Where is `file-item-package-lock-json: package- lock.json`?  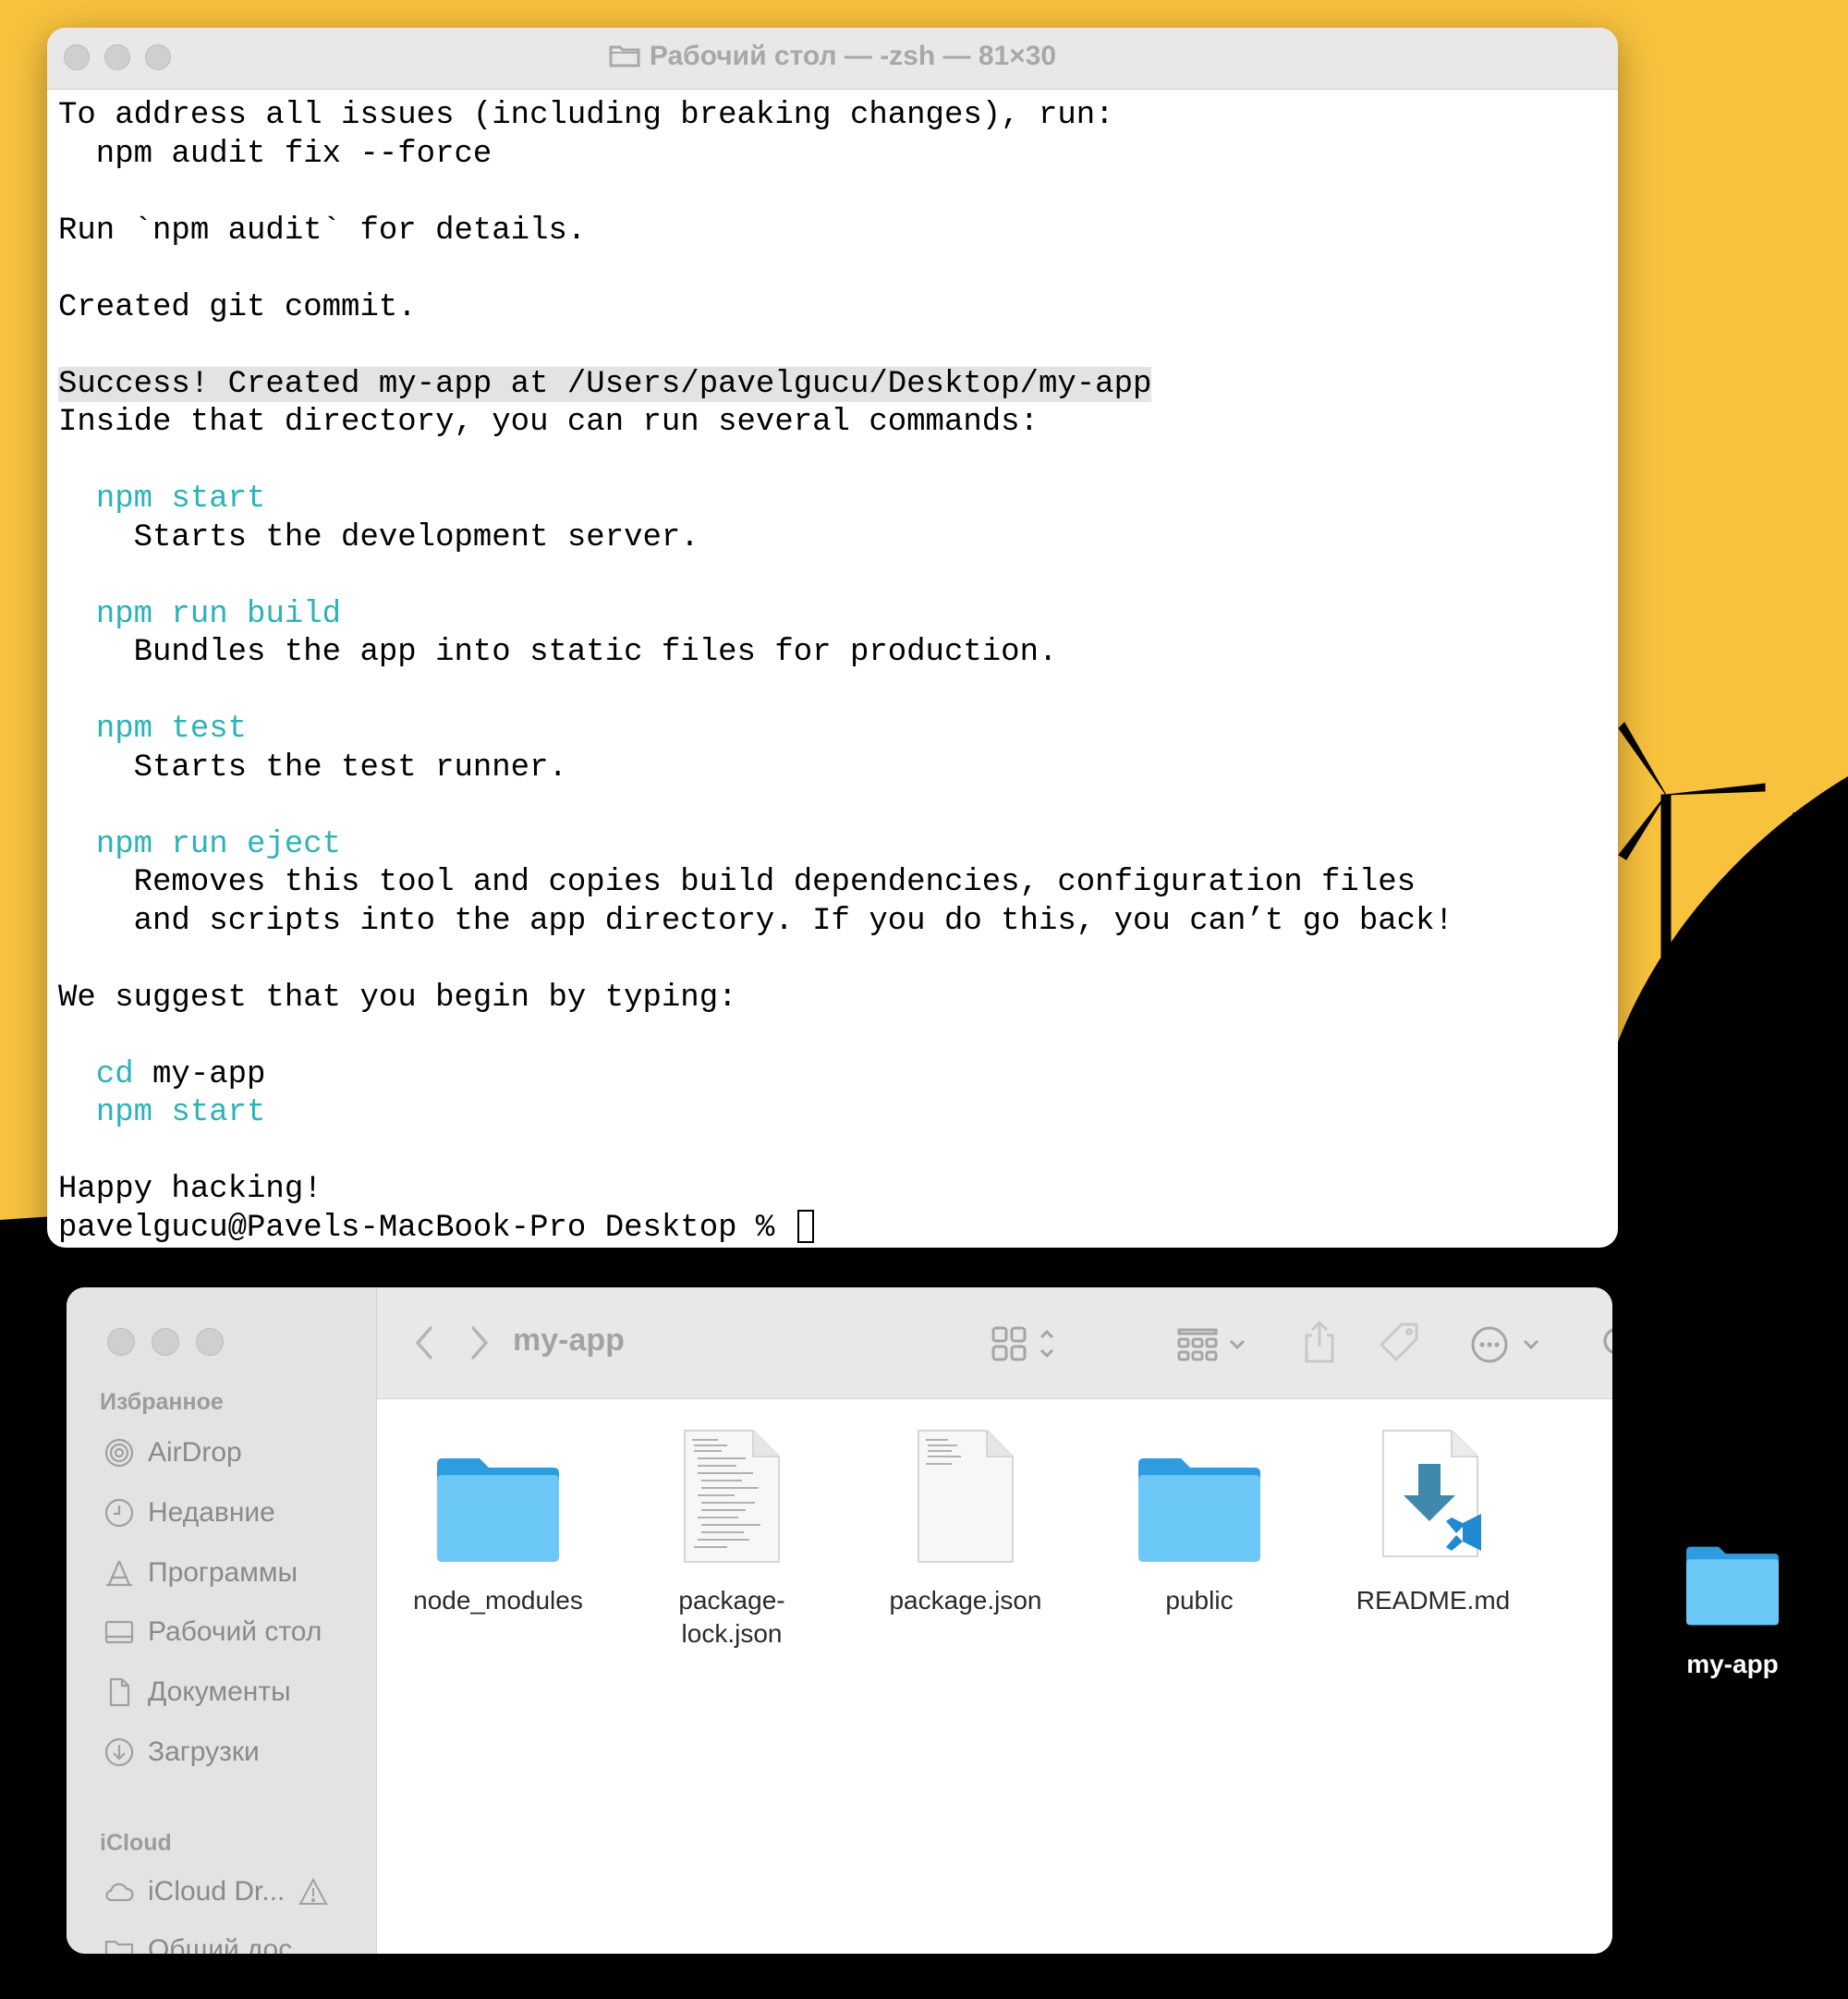 file-item-package-lock-json: package- lock.json is located at coordinates (731, 1539).